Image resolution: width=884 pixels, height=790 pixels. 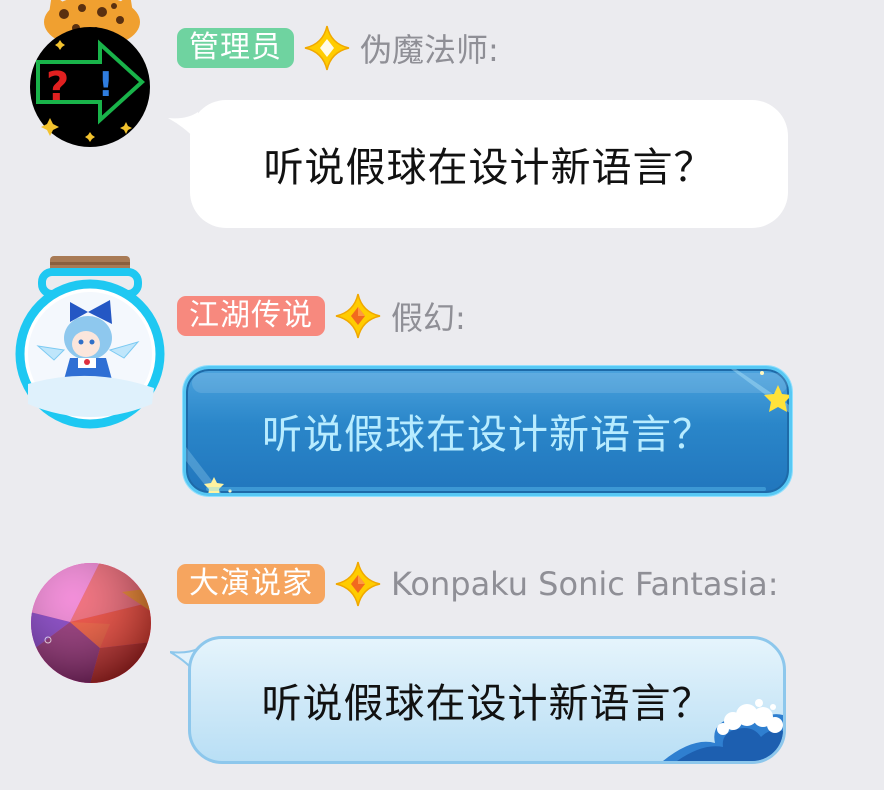 I want to click on sender-avatar: ? !, so click(x=92, y=75).